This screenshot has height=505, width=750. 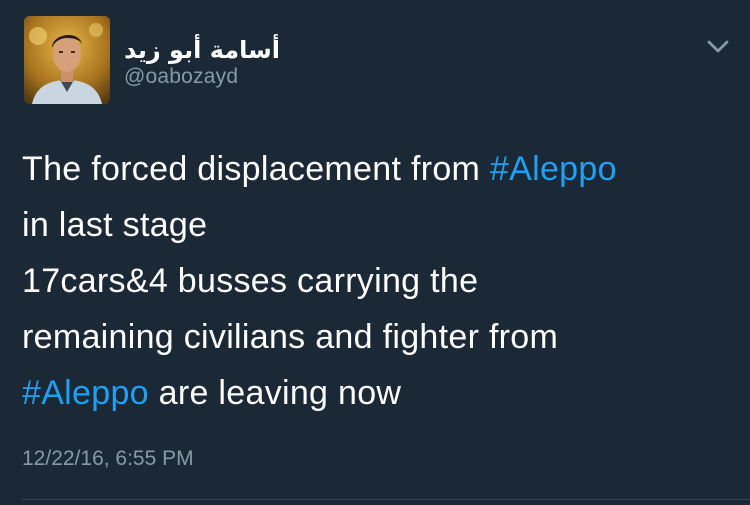 I want to click on tweet-line: in last stage, so click(x=382, y=225).